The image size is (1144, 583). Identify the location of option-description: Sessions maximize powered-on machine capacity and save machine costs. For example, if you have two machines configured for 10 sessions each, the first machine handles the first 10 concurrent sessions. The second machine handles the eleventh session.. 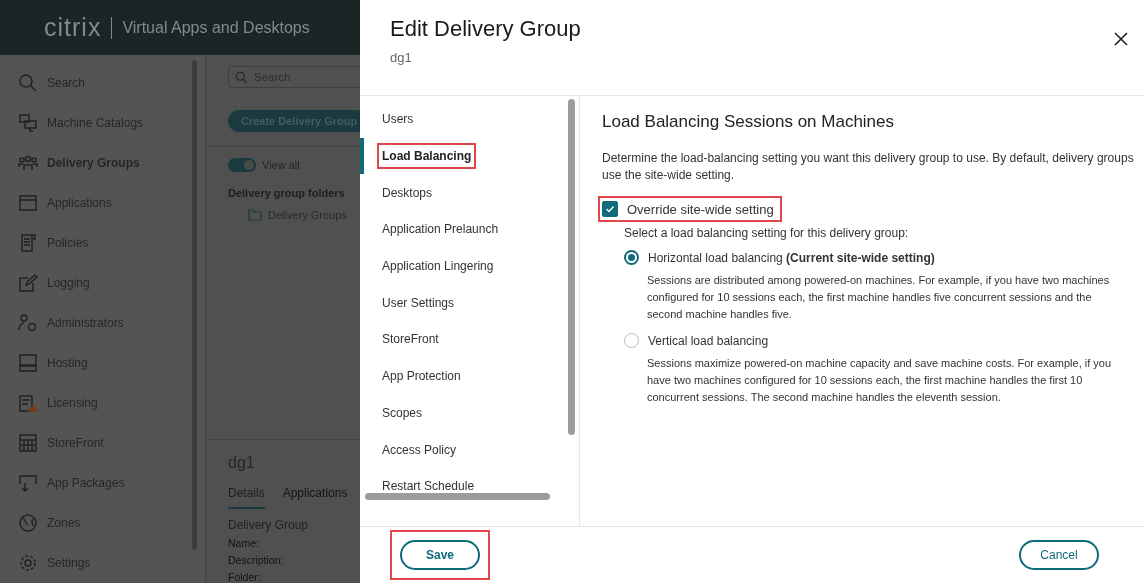
(880, 380).